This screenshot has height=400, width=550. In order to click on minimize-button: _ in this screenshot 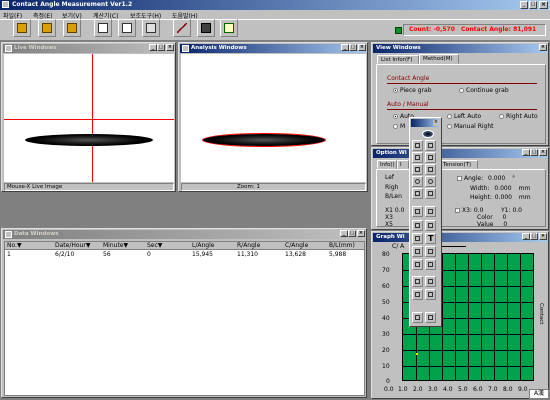, I will do `click(524, 5)`.